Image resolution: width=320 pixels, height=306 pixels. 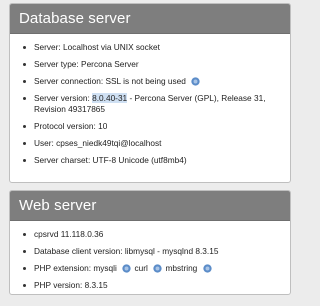 What do you see at coordinates (151, 47) in the screenshot?
I see `server-item: Server: Localhost via UNIX socket` at bounding box center [151, 47].